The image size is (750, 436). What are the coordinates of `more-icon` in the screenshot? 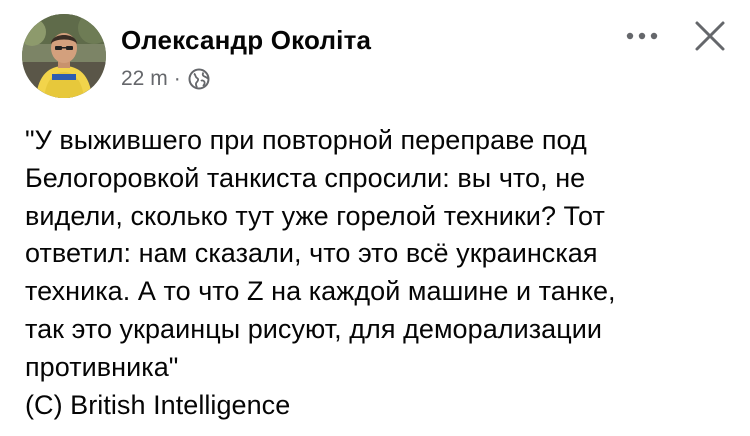 It's located at (642, 36).